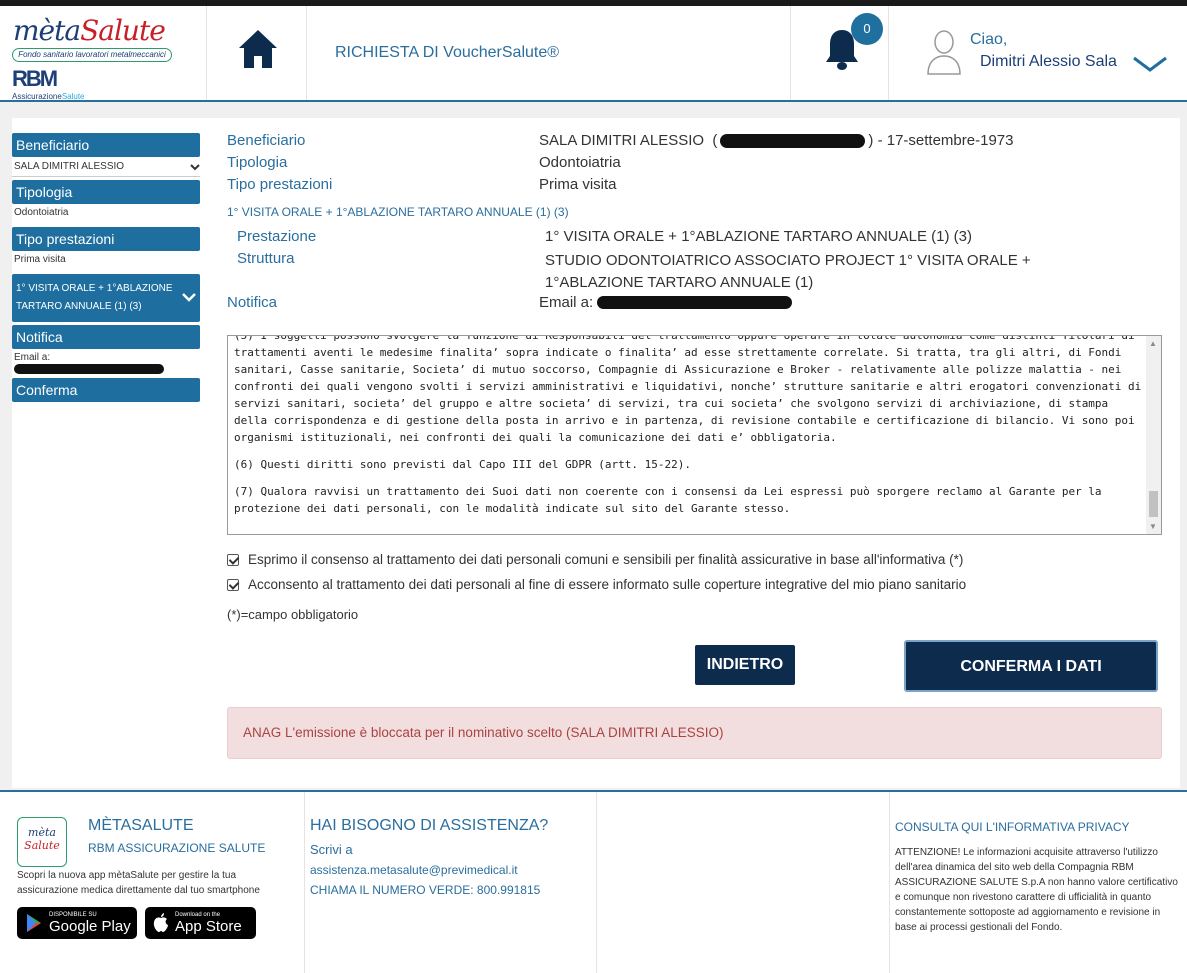  Describe the element at coordinates (840, 53) in the screenshot. I see `notifications-cell: 0` at that location.